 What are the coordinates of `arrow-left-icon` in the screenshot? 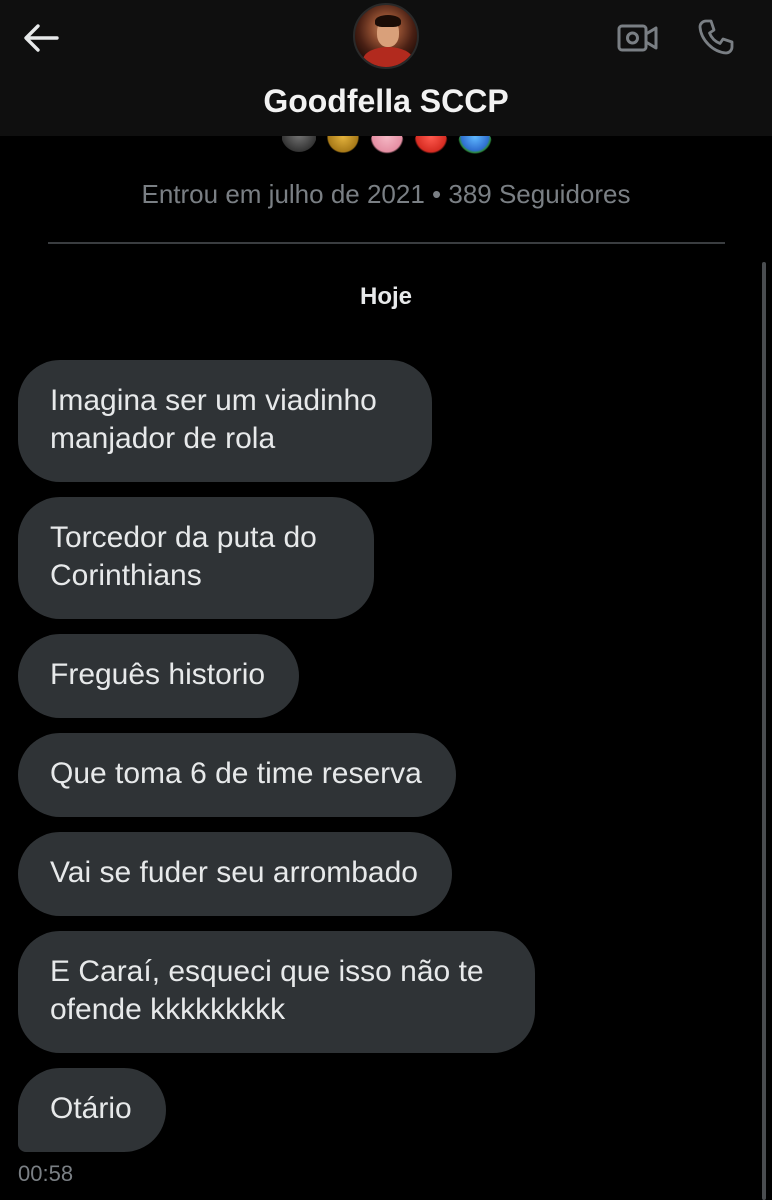 It's located at (41, 38).